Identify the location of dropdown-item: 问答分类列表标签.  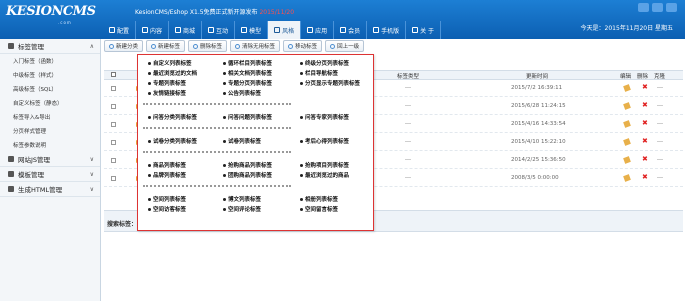
(172, 117).